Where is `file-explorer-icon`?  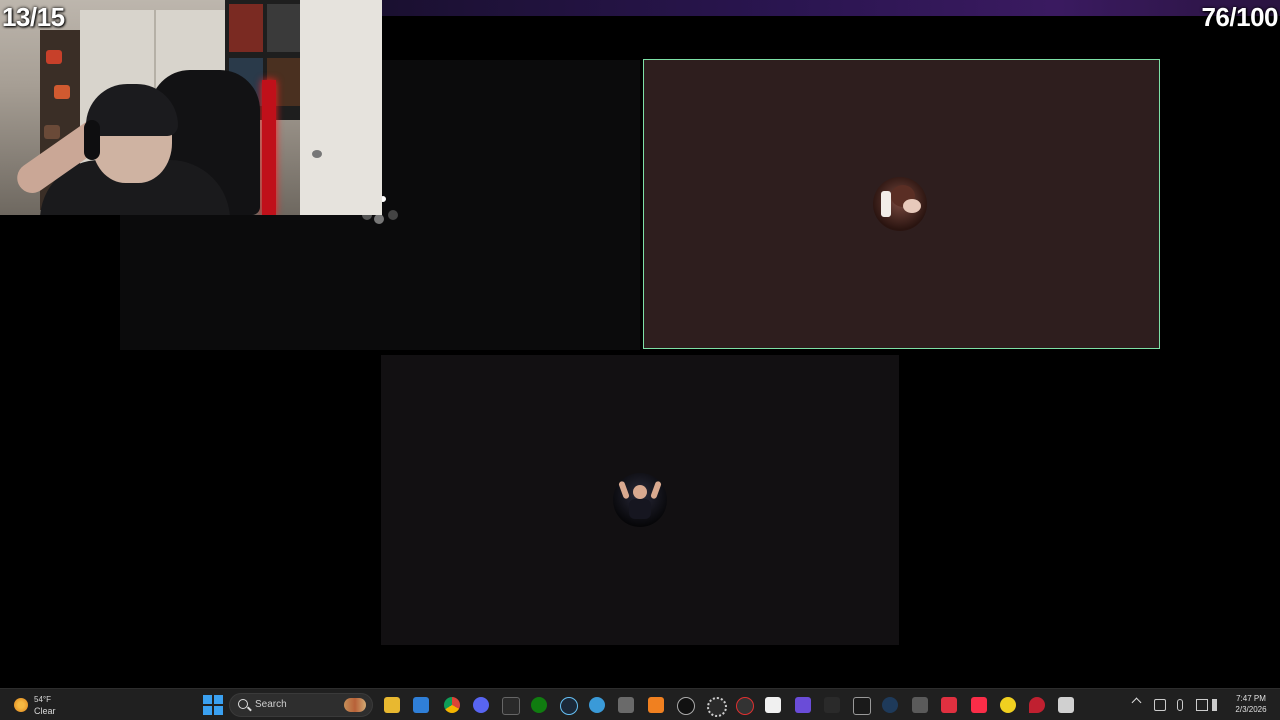
file-explorer-icon is located at coordinates (392, 705).